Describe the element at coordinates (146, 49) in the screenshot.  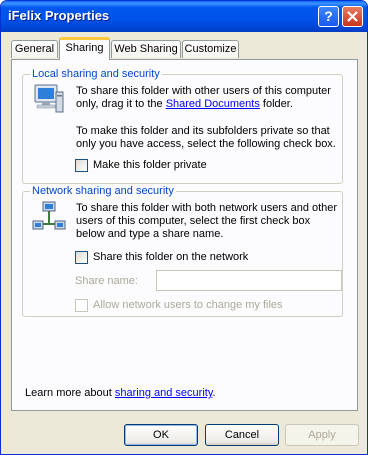
I see `tab-web-sharing: Web Sharing` at that location.